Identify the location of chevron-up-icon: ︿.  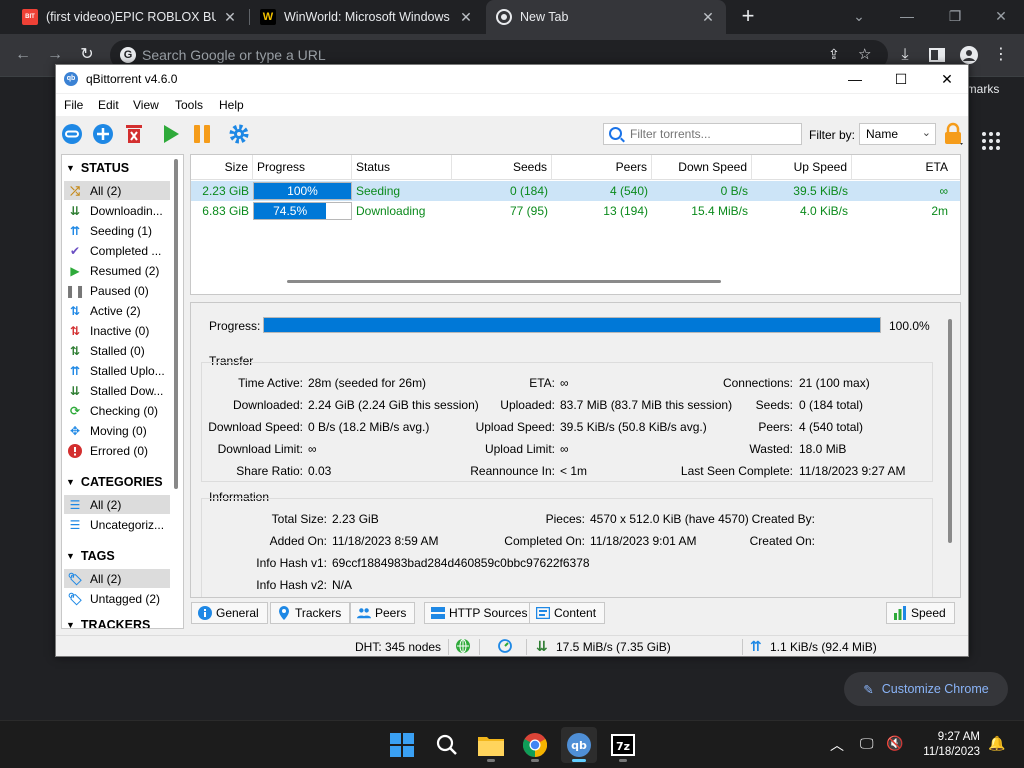
(837, 745).